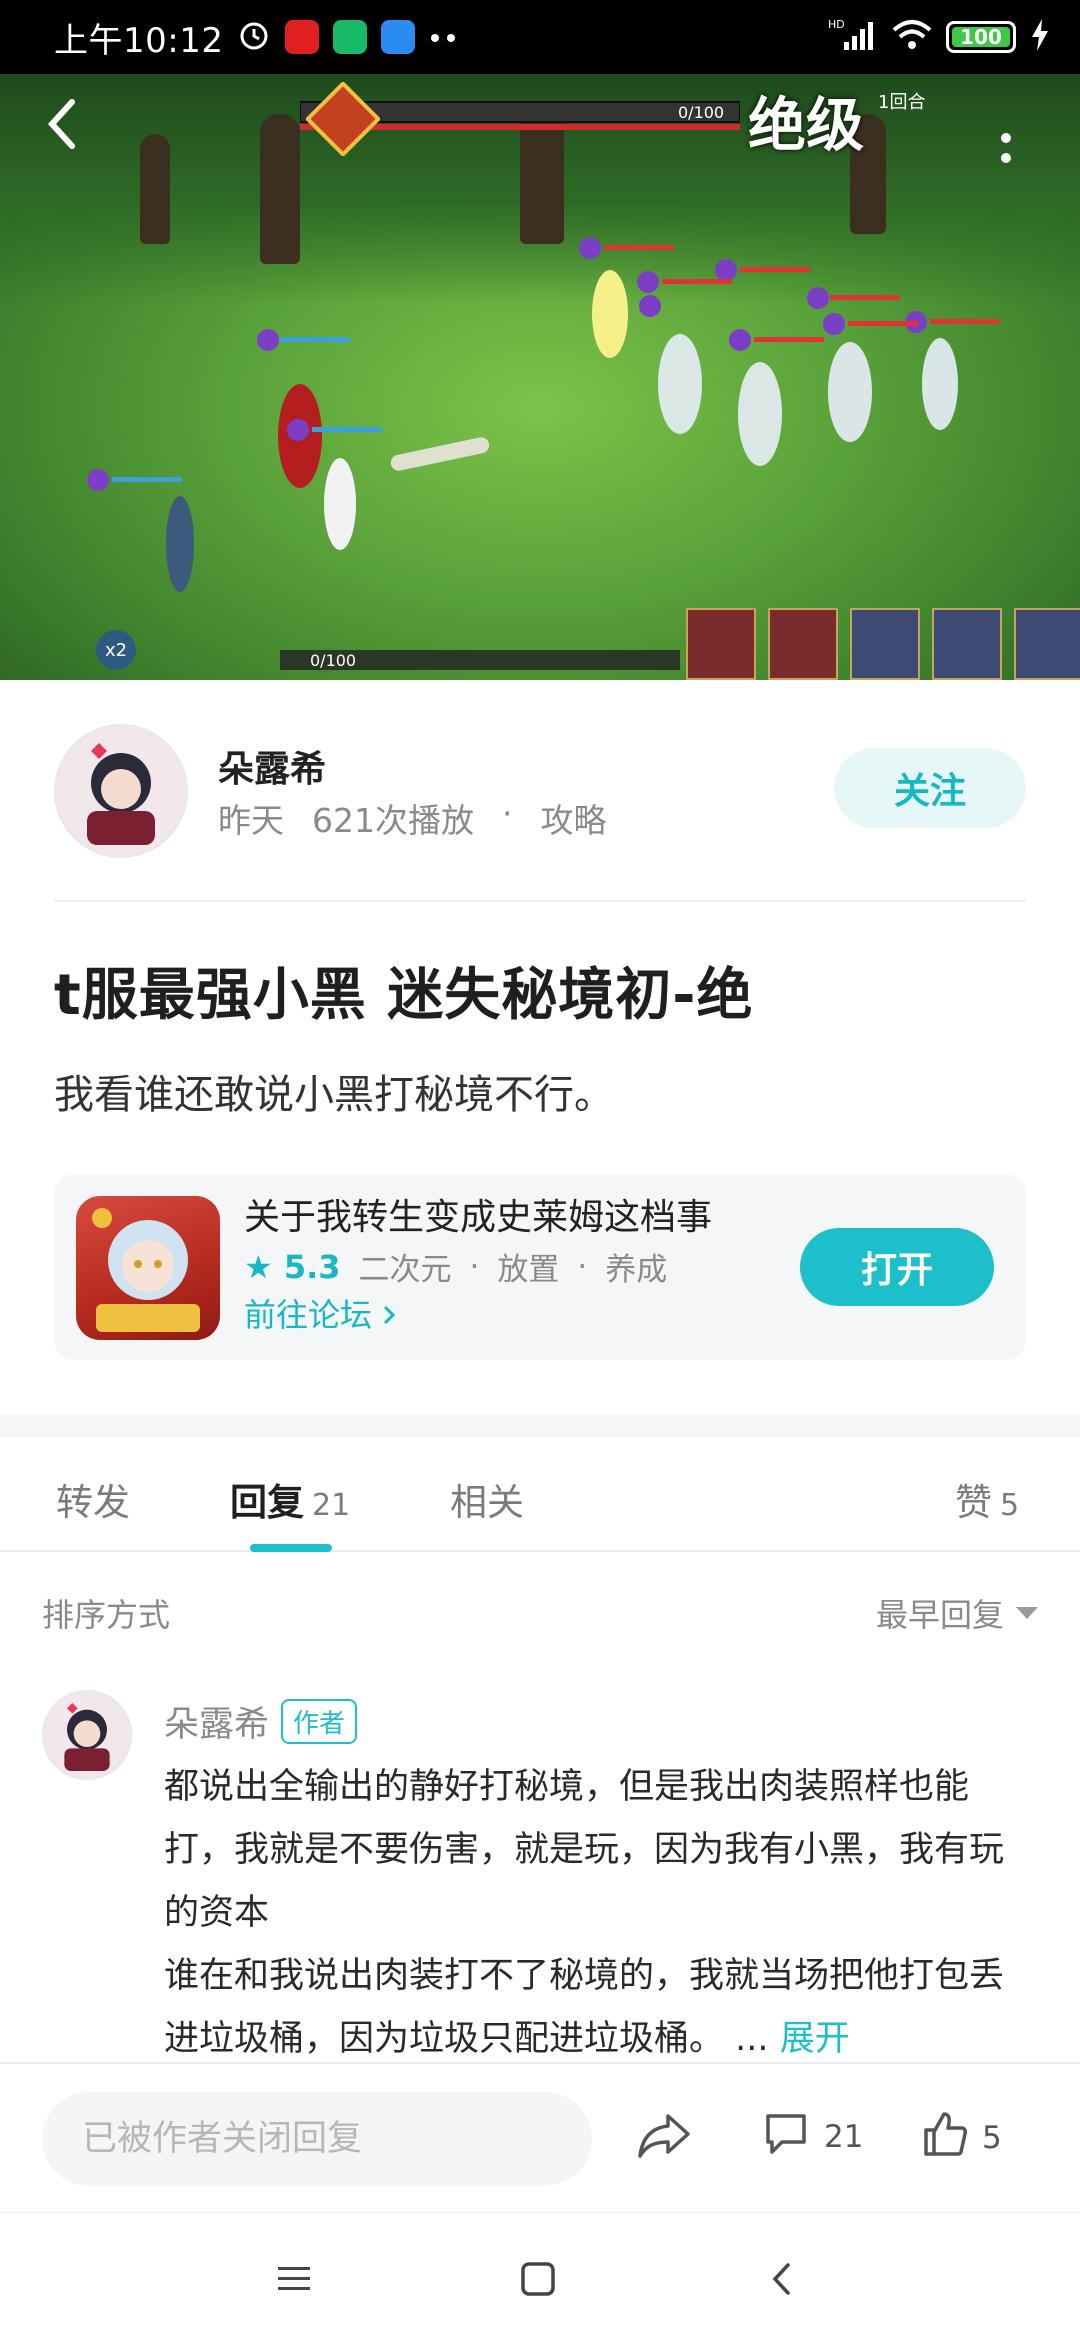 This screenshot has height=2340, width=1080. I want to click on system-nav-bar, so click(540, 2276).